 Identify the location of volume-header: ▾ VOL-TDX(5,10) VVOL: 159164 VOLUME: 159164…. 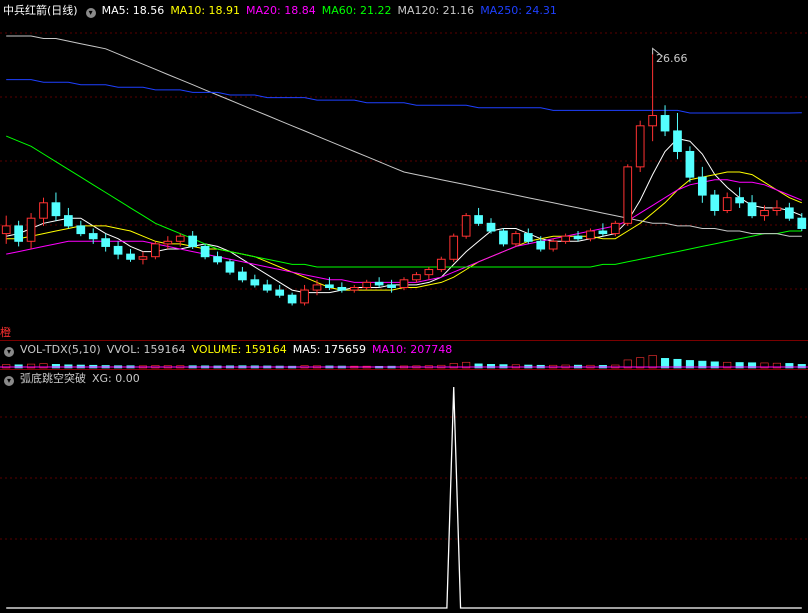
(232, 350).